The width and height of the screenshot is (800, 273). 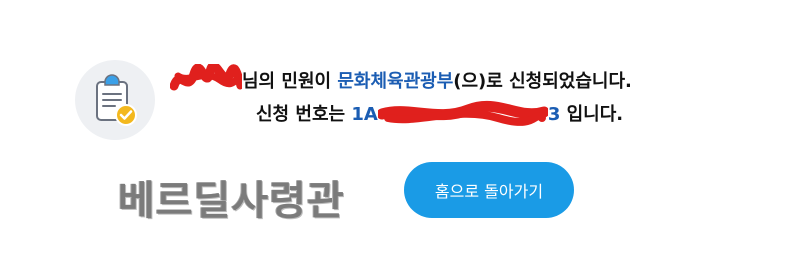 I want to click on application-icon-circle, so click(x=115, y=100).